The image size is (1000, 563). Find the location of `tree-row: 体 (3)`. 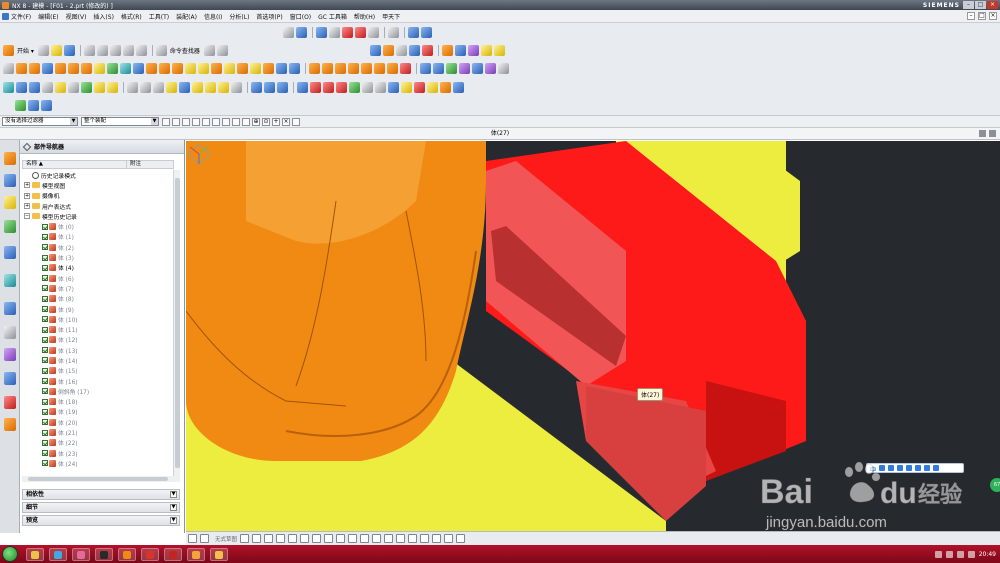

tree-row: 体 (3) is located at coordinates (98, 257).